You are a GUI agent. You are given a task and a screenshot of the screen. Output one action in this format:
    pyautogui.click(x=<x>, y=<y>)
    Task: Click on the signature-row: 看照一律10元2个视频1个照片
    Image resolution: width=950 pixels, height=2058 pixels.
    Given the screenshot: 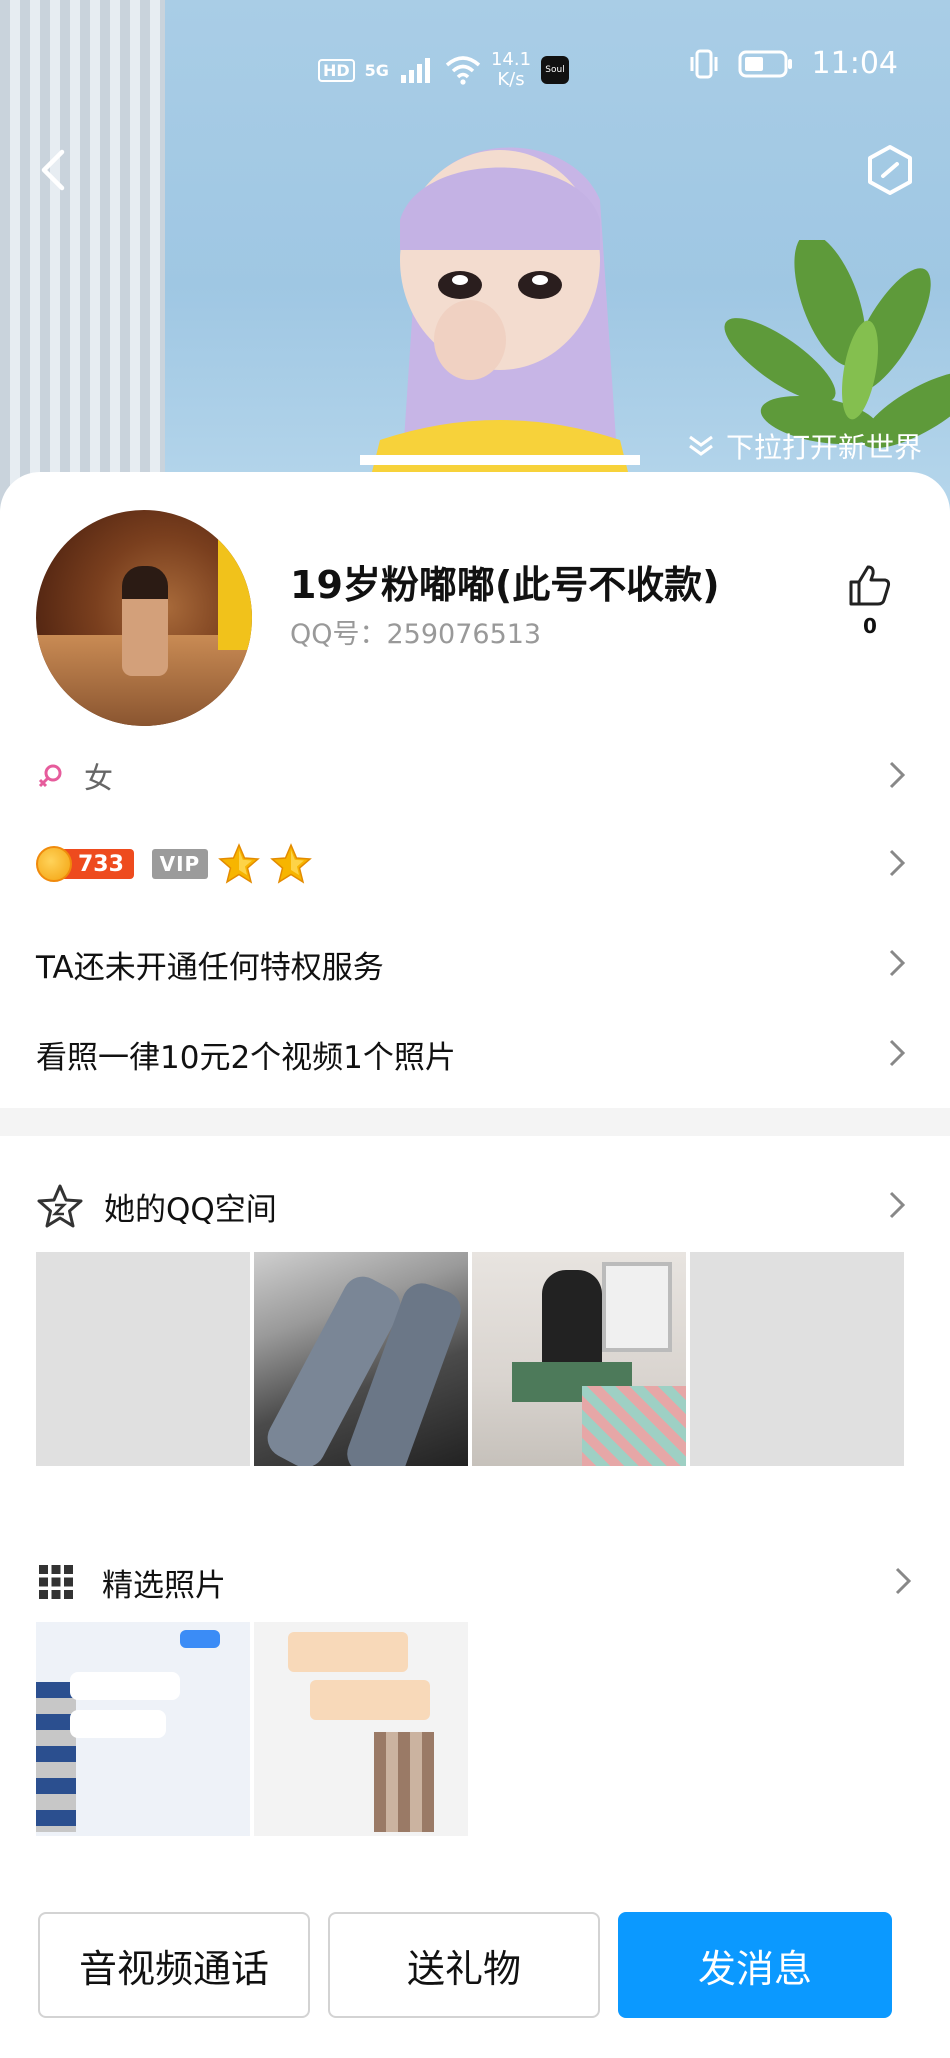 What is the action you would take?
    pyautogui.click(x=475, y=1054)
    